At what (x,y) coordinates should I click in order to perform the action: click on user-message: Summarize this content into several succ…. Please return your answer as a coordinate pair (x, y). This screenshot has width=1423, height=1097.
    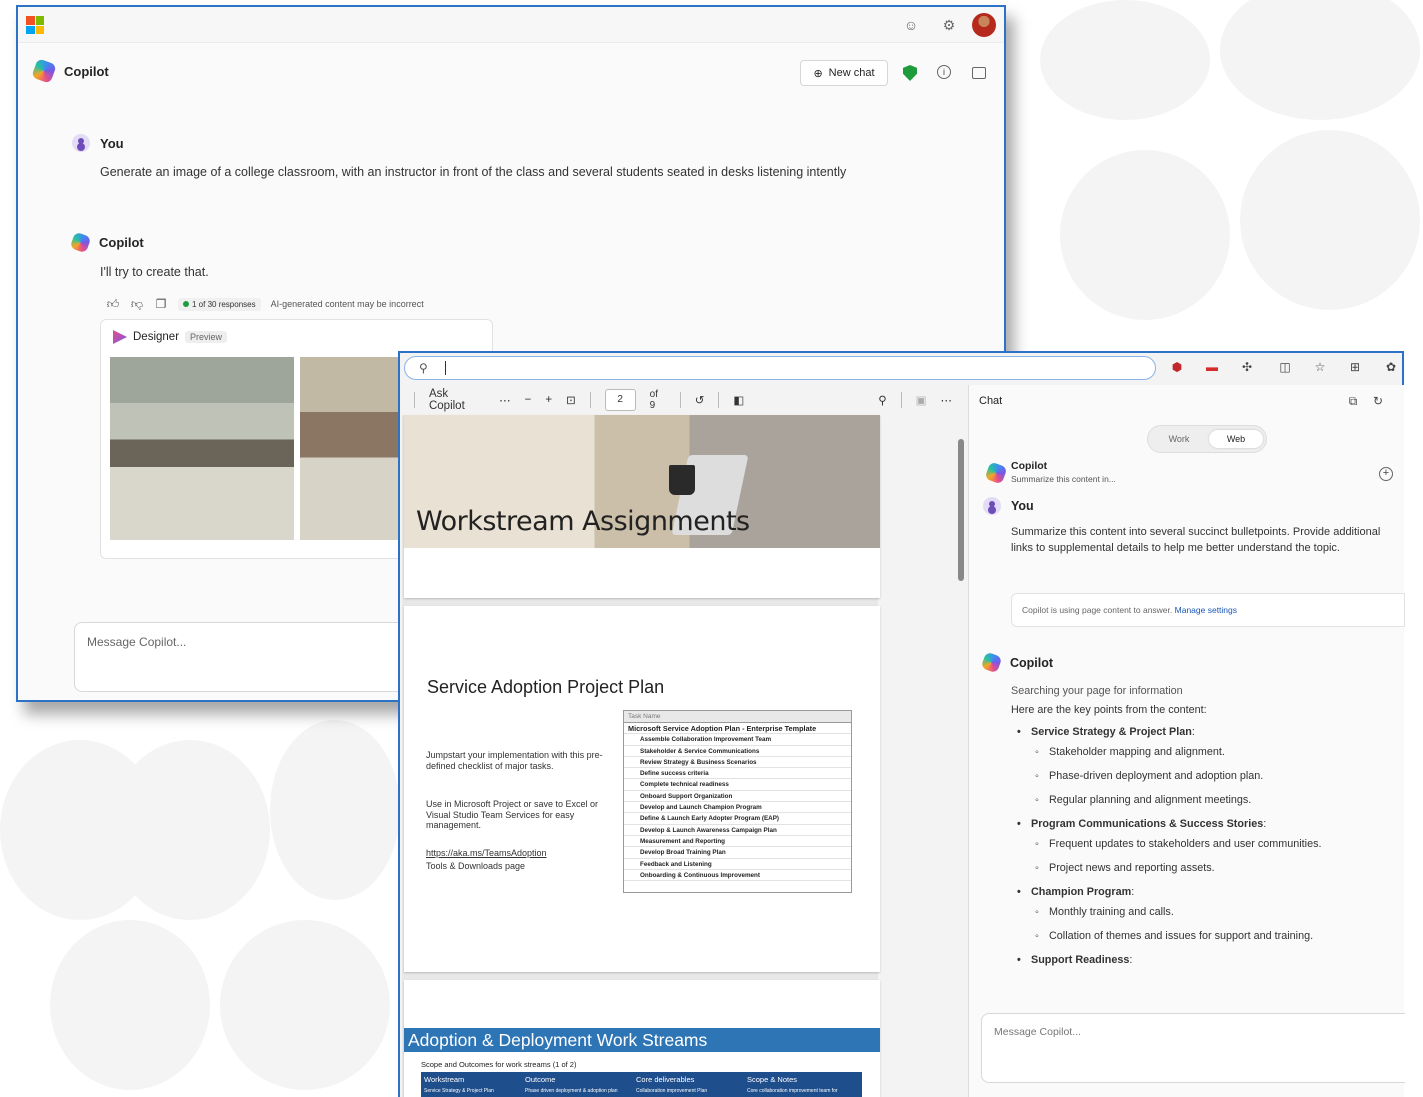
    Looking at the image, I should click on (1196, 540).